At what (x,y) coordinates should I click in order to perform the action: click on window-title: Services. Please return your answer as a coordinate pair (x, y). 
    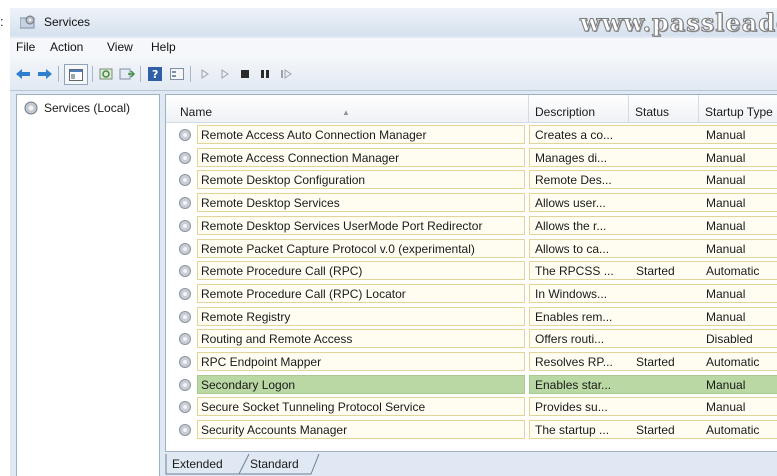
    Looking at the image, I should click on (67, 22).